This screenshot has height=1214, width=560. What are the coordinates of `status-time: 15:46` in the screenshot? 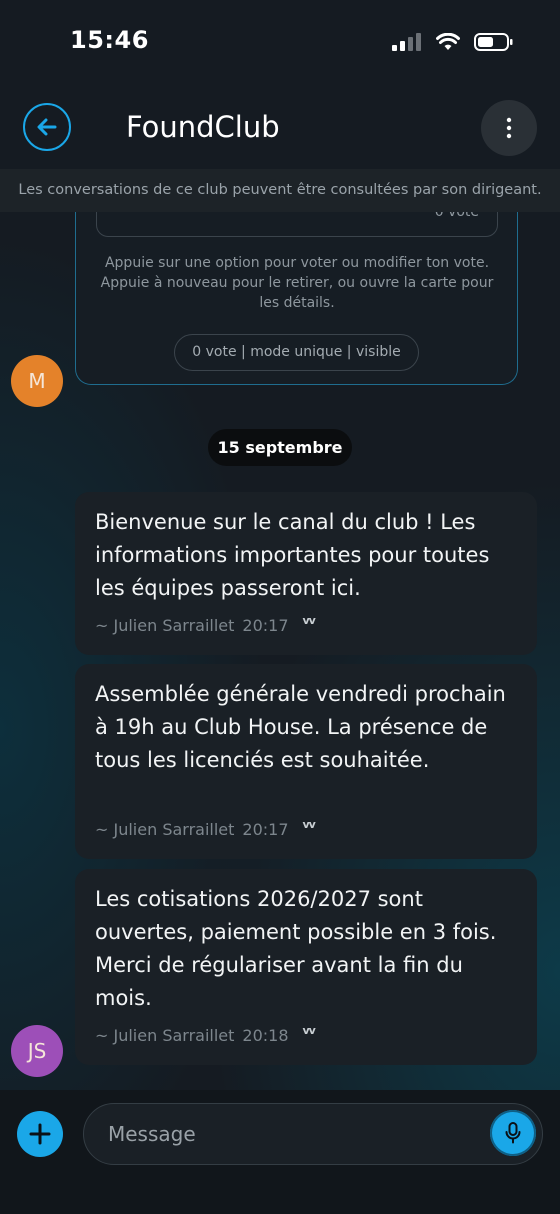 It's located at (109, 40).